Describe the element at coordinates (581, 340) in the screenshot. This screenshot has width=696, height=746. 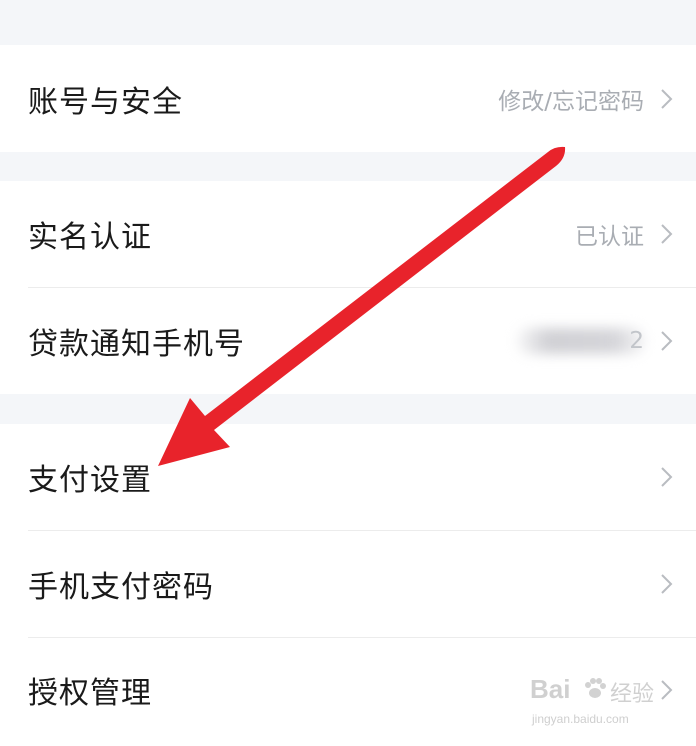
I see `blurred-phone-number` at that location.